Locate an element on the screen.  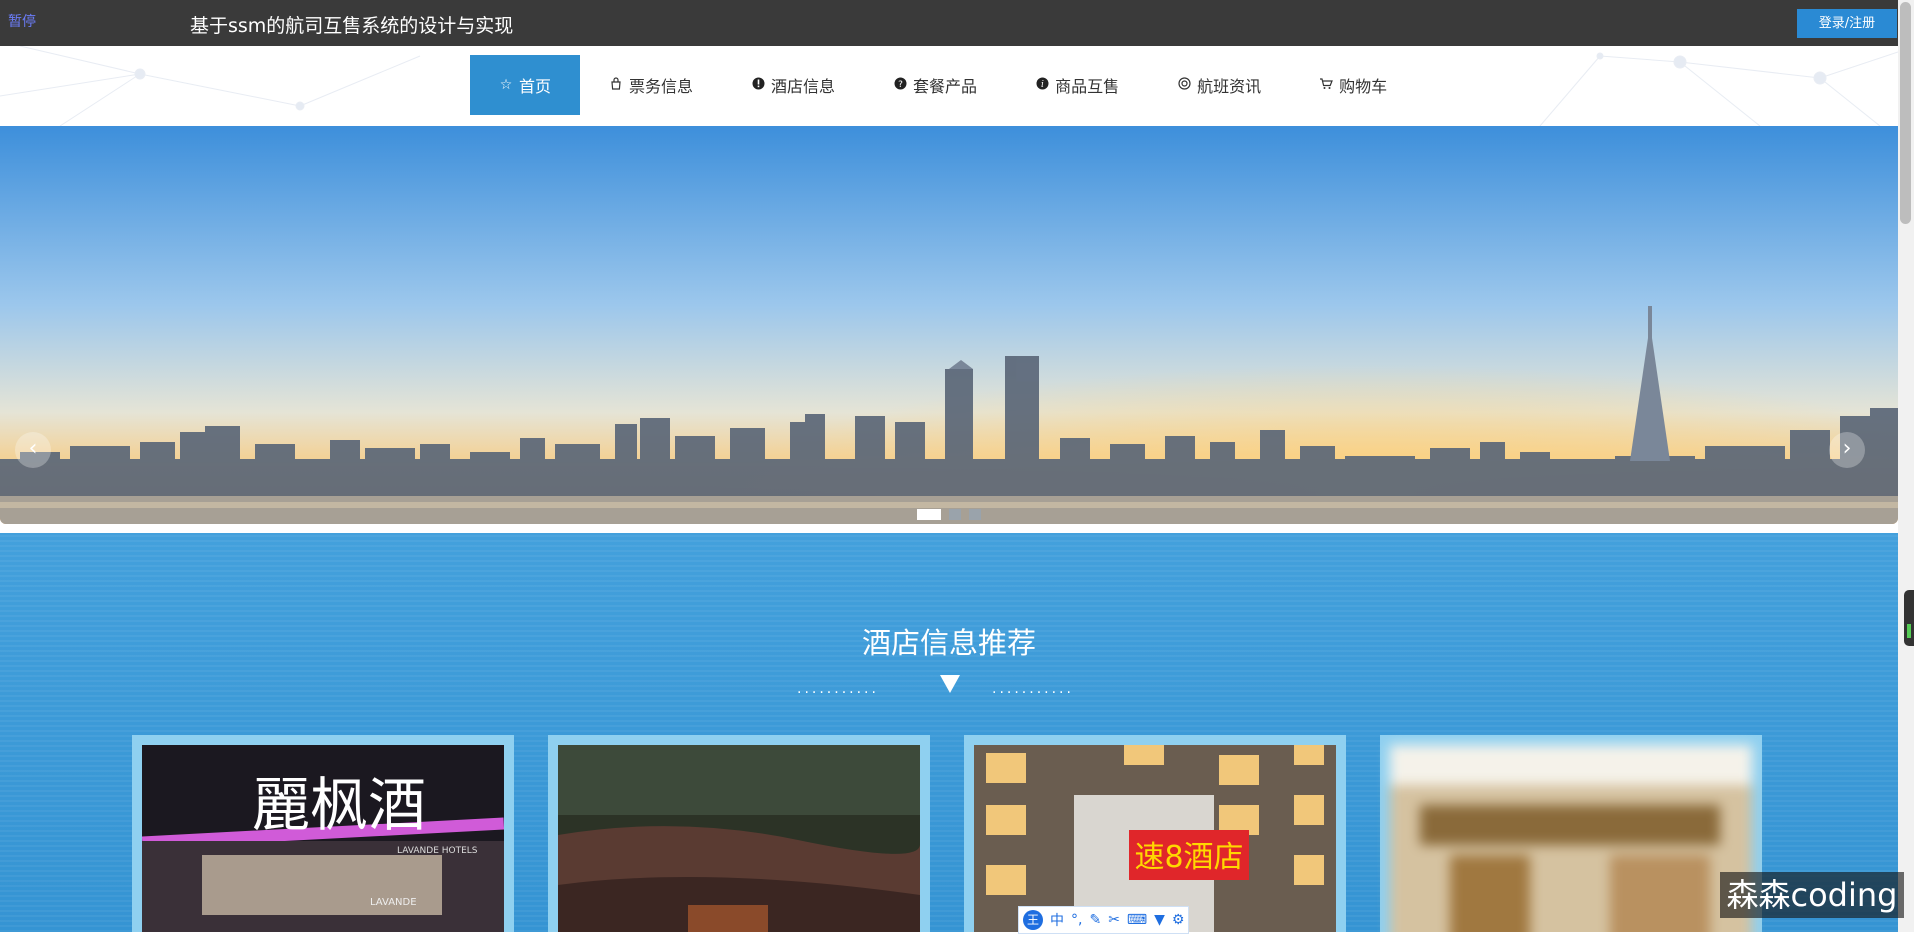
watermark: 森森coding is located at coordinates (1812, 895).